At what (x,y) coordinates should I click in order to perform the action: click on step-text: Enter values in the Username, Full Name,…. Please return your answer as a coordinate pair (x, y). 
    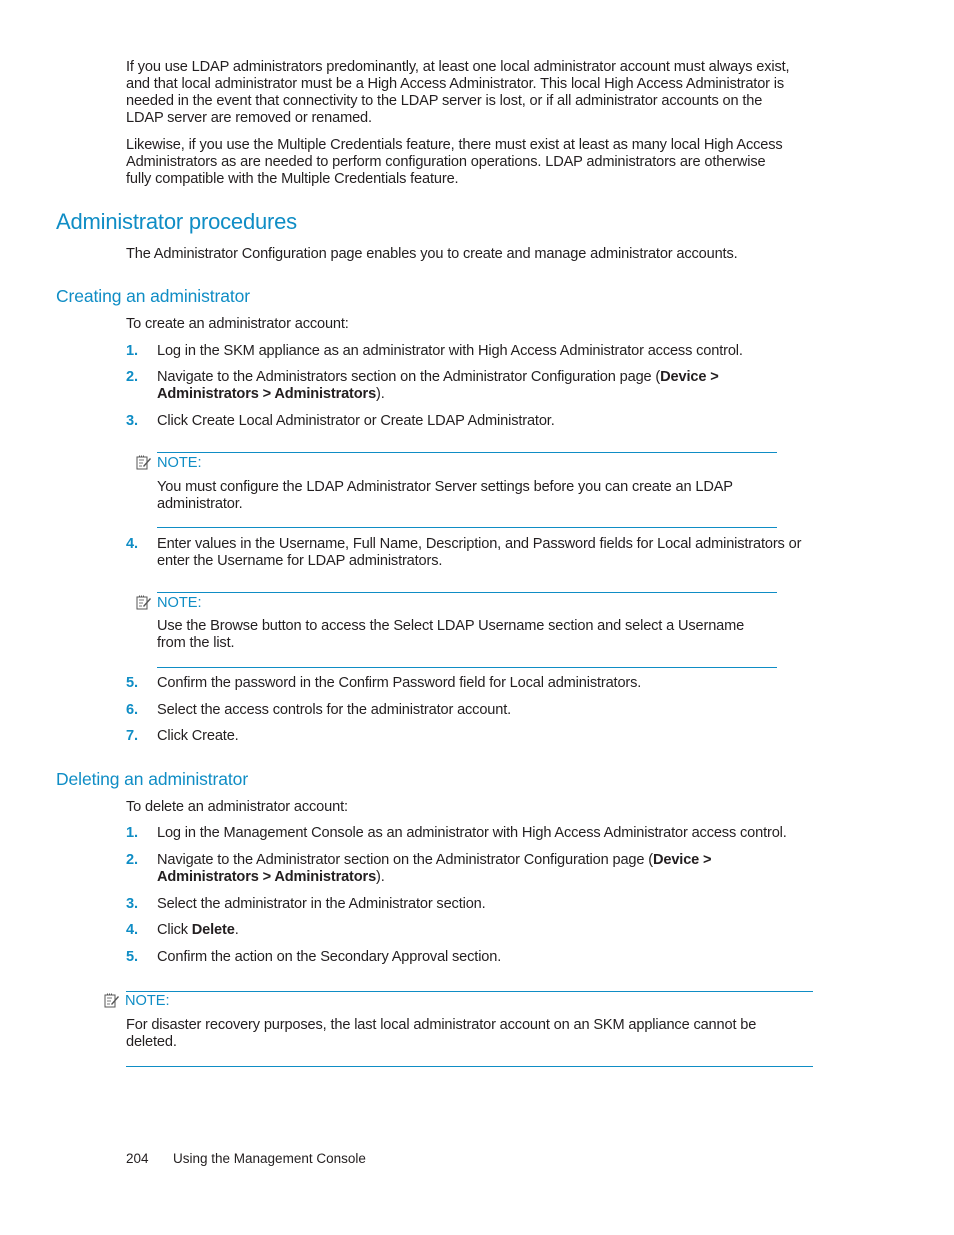
    Looking at the image, I should click on (479, 553).